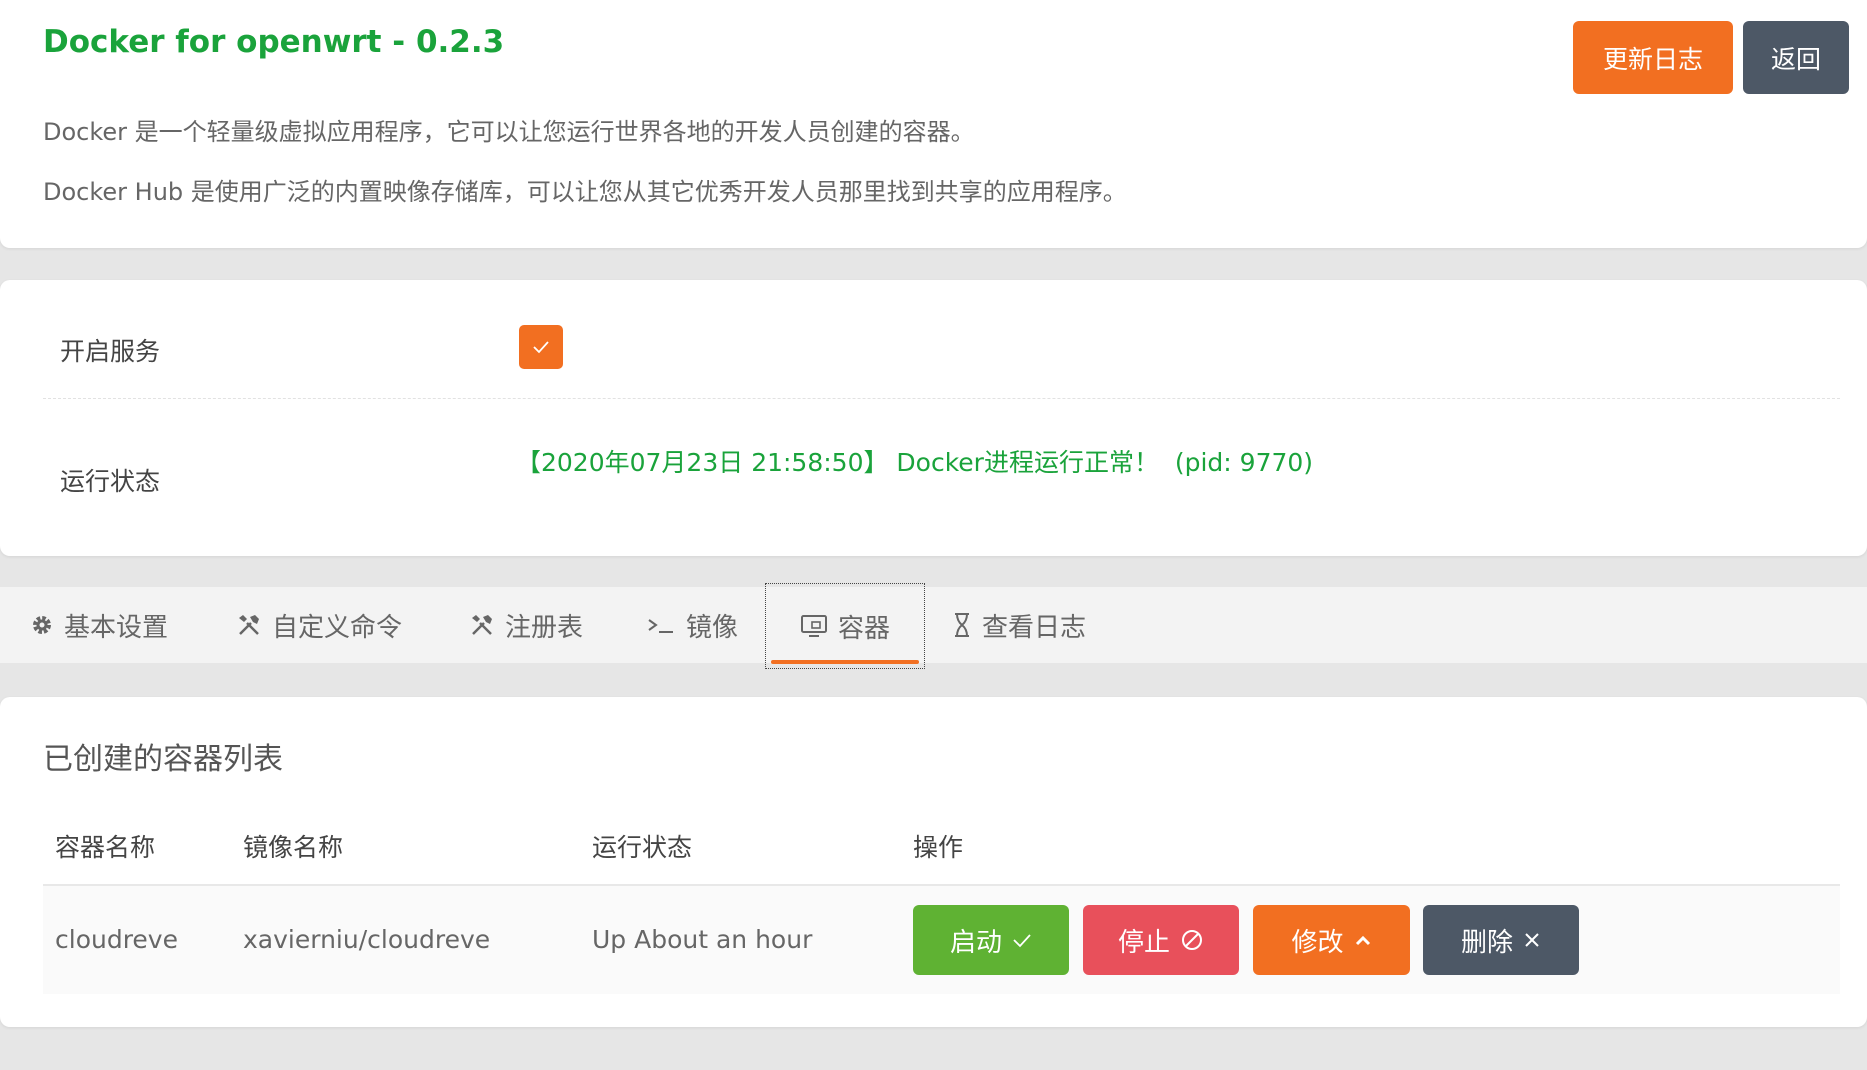  What do you see at coordinates (1362, 940) in the screenshot?
I see `chevron-up-icon` at bounding box center [1362, 940].